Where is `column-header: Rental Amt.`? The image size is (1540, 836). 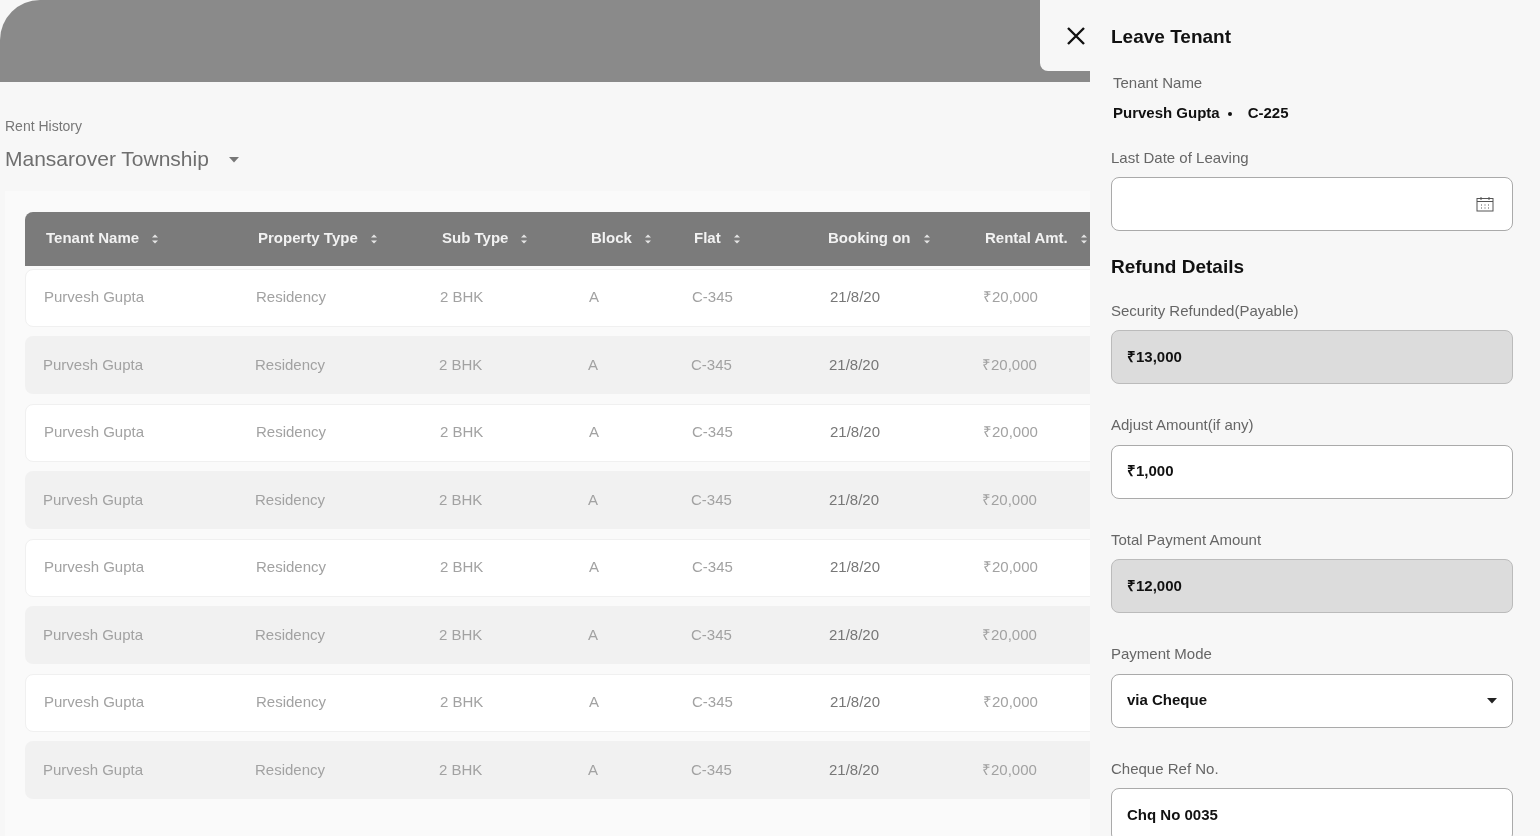
column-header: Rental Amt. is located at coordinates (1037, 238).